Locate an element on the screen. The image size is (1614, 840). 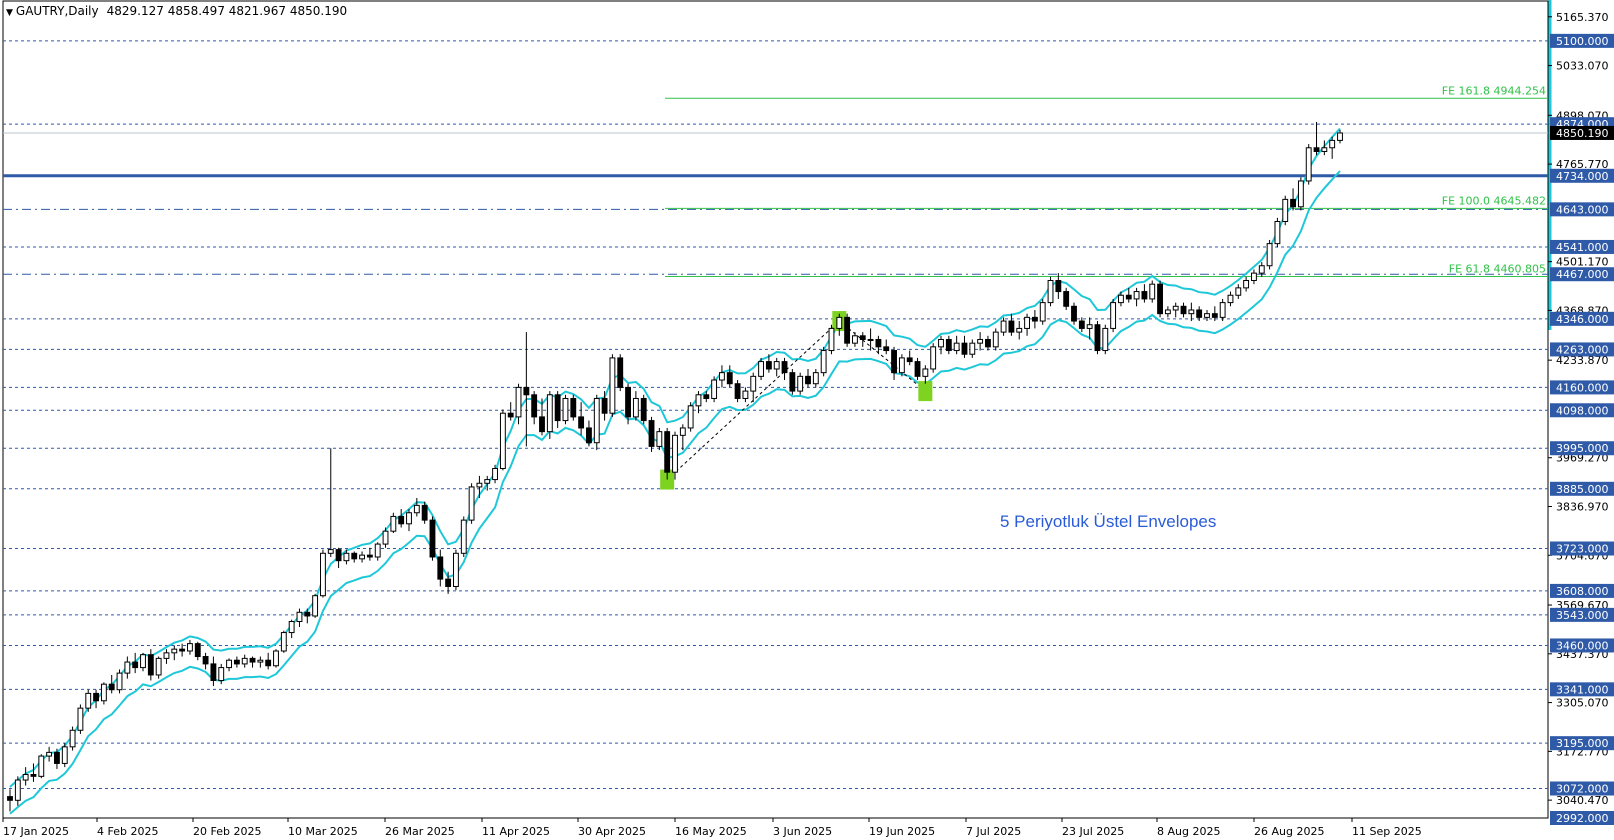
level-price-label: 3543.000 is located at coordinates (1582, 615).